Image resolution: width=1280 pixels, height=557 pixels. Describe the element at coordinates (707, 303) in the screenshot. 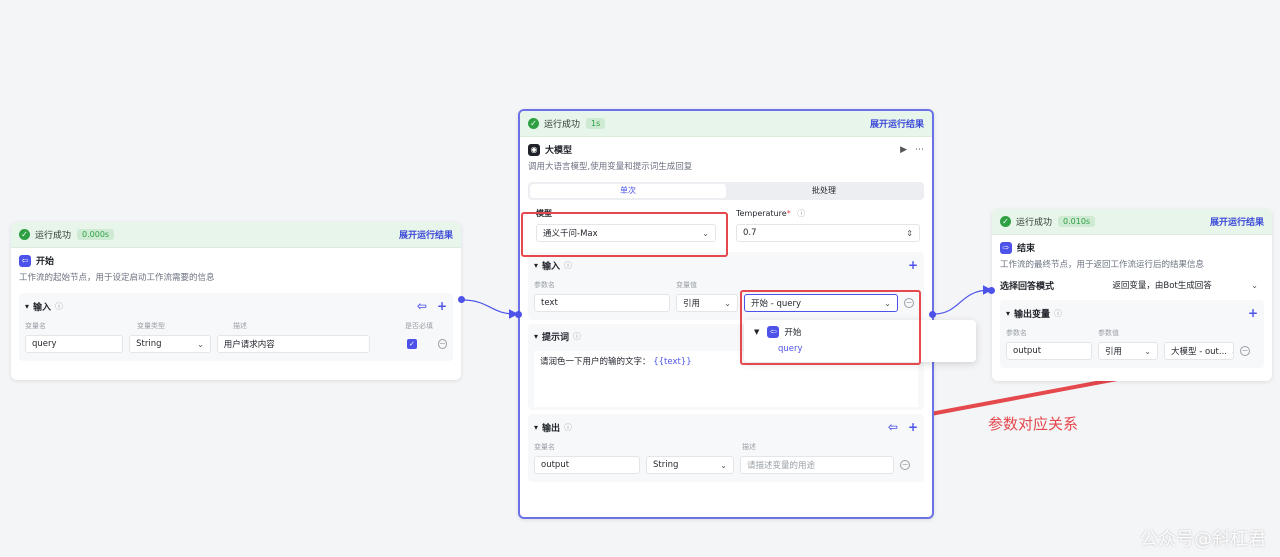

I see `llm-input-mode-select: 引用 ⌄` at that location.